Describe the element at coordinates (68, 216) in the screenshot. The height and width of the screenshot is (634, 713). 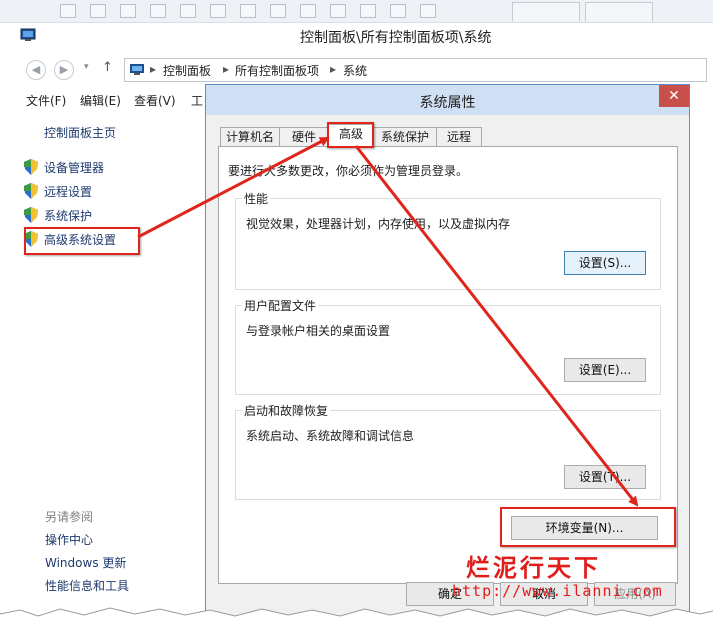
I see `sidebar-item-label: 系统保护` at that location.